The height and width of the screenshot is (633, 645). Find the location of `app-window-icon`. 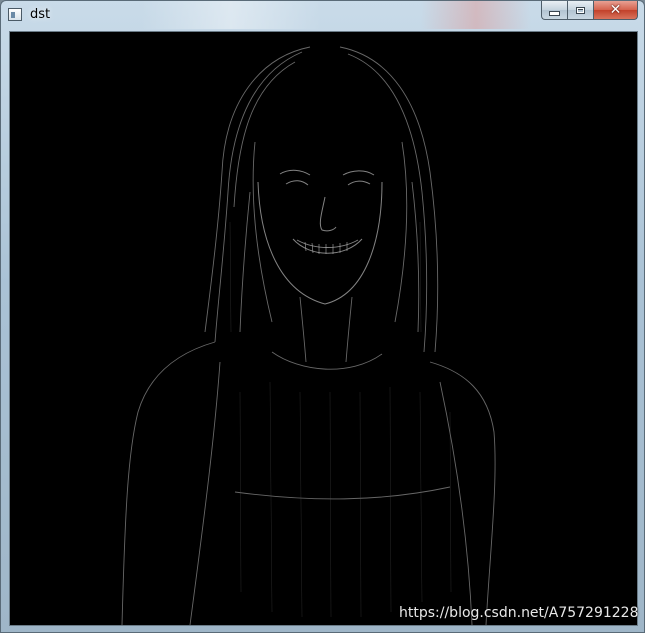

app-window-icon is located at coordinates (15, 14).